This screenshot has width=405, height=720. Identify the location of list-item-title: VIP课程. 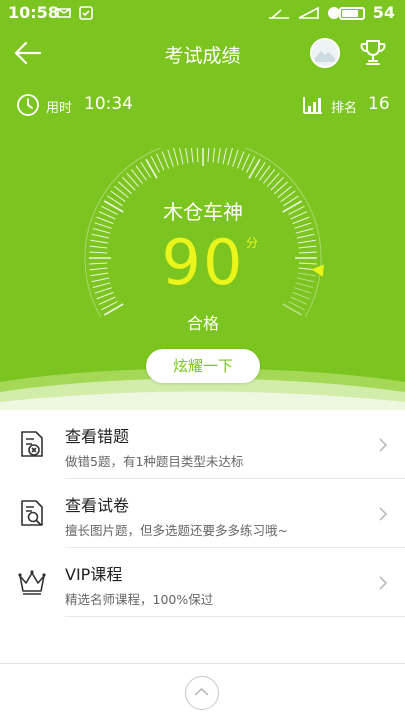
(94, 574).